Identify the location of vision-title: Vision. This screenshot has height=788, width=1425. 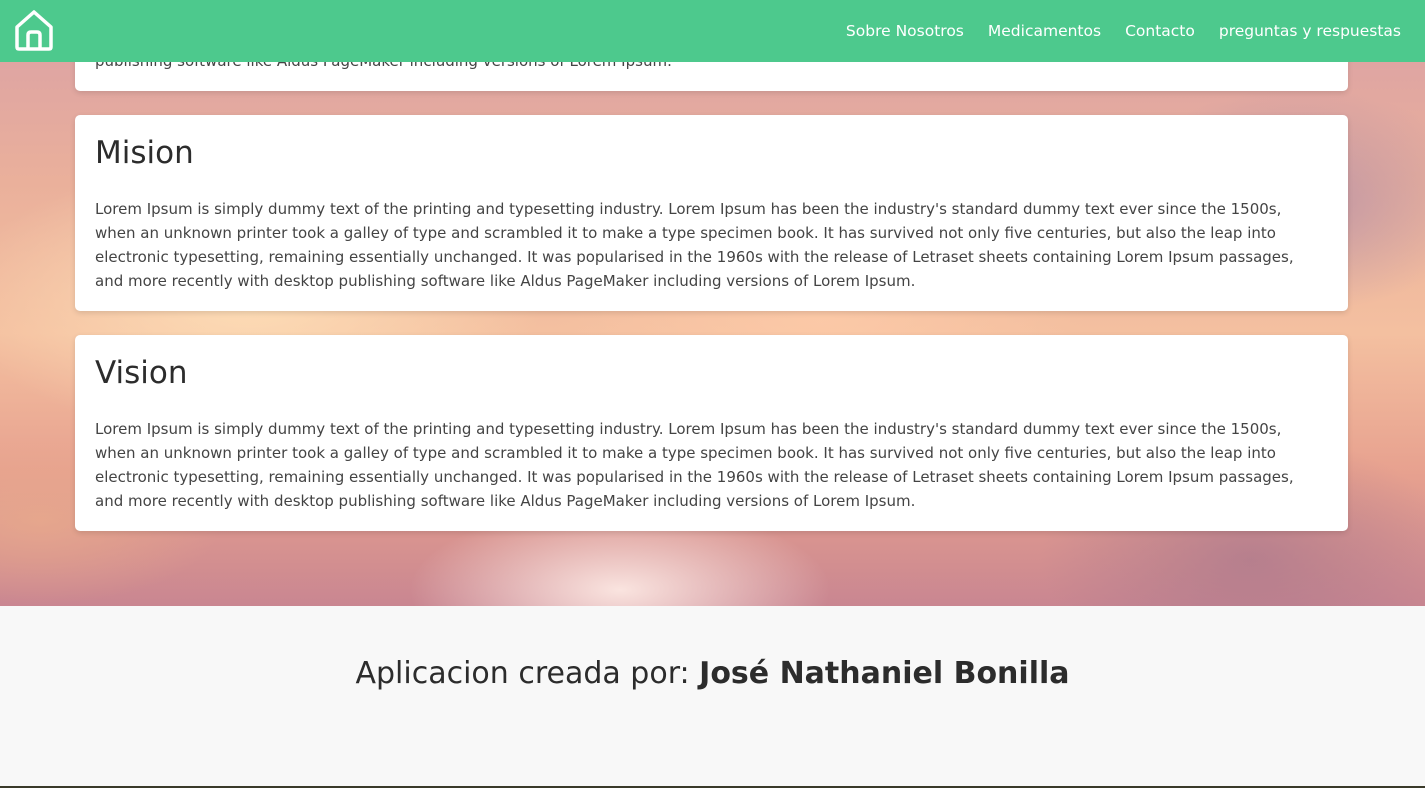
(141, 373).